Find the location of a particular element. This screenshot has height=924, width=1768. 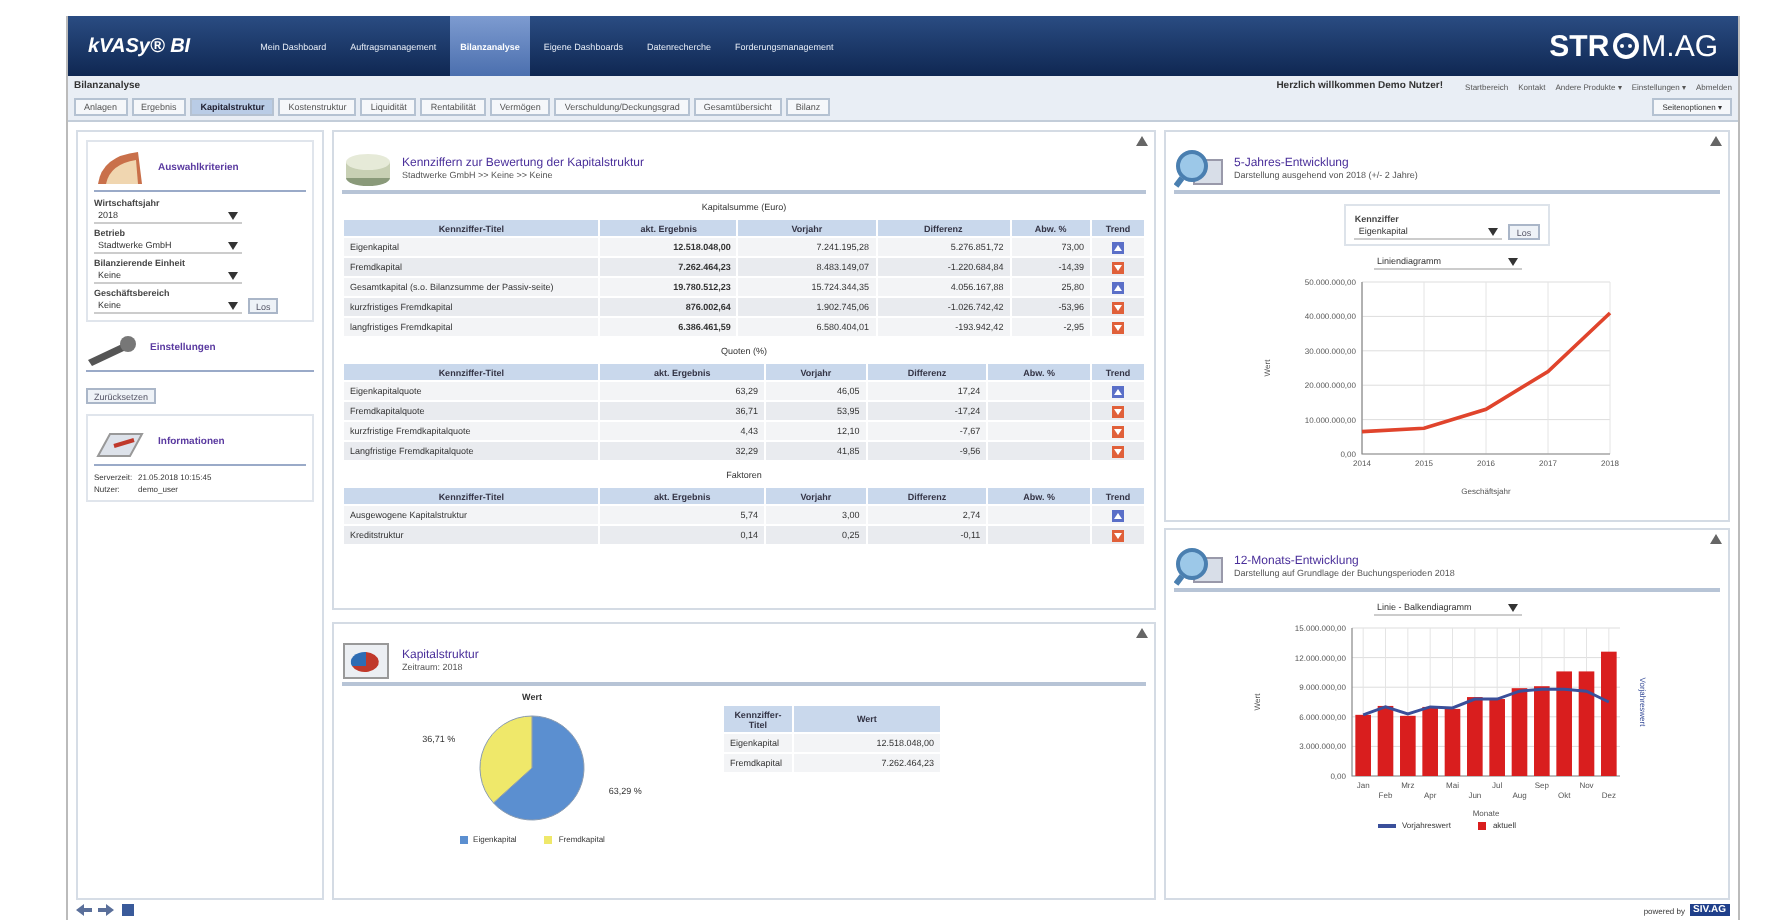

arrow-left-icon is located at coordinates (84, 910).